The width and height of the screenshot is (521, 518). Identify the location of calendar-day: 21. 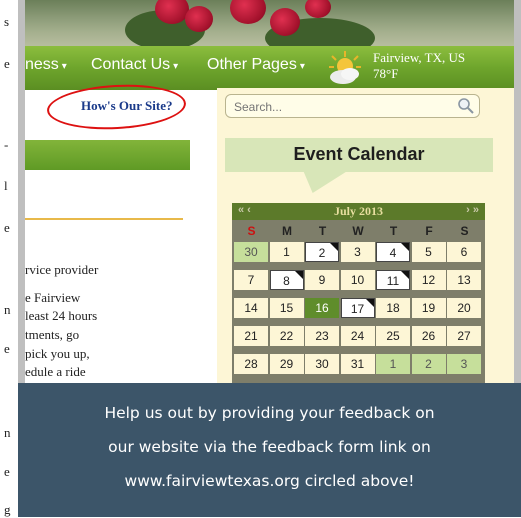
(251, 336).